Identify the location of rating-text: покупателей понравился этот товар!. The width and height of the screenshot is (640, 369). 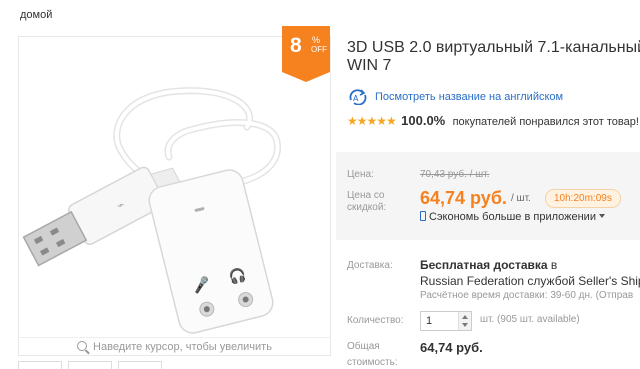
(545, 122).